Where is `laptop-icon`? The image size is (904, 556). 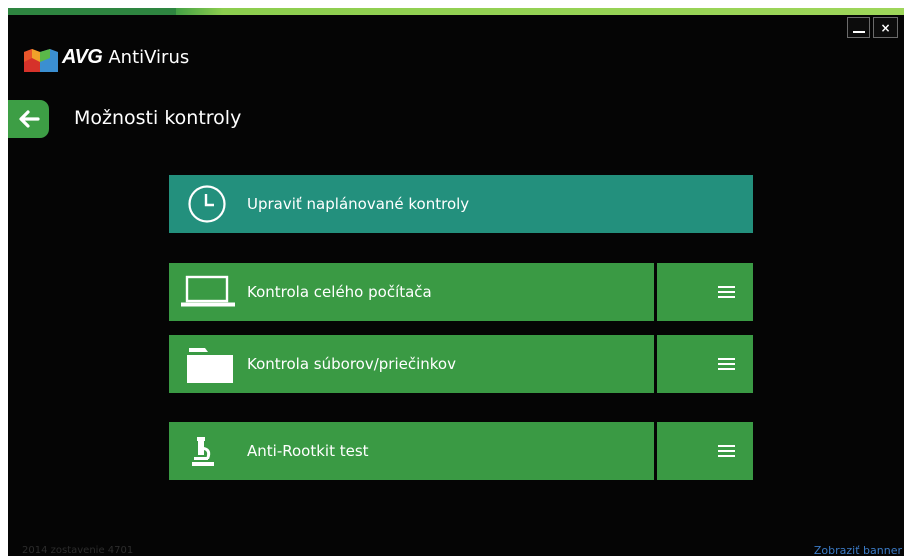
laptop-icon is located at coordinates (208, 292).